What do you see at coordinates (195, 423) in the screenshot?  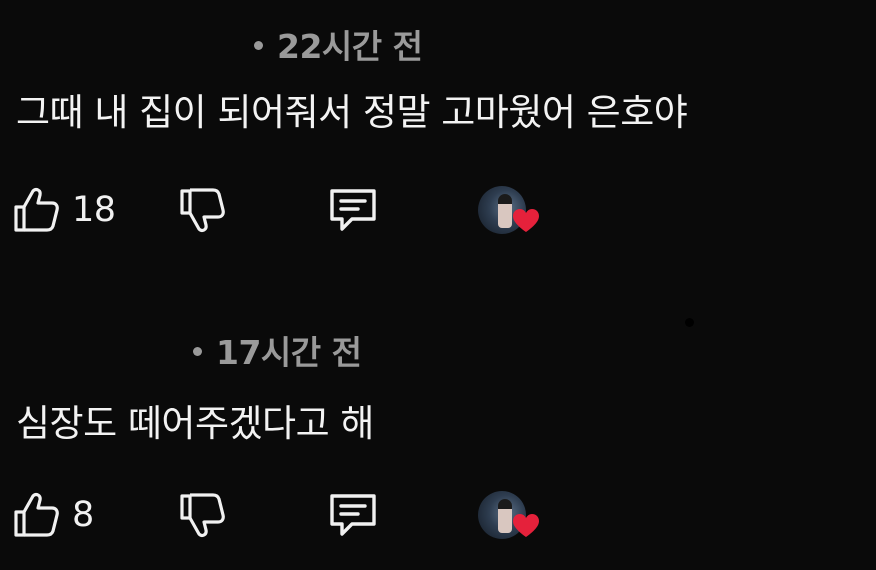 I see `comment-text: 심장도 떼어주겠다고 해` at bounding box center [195, 423].